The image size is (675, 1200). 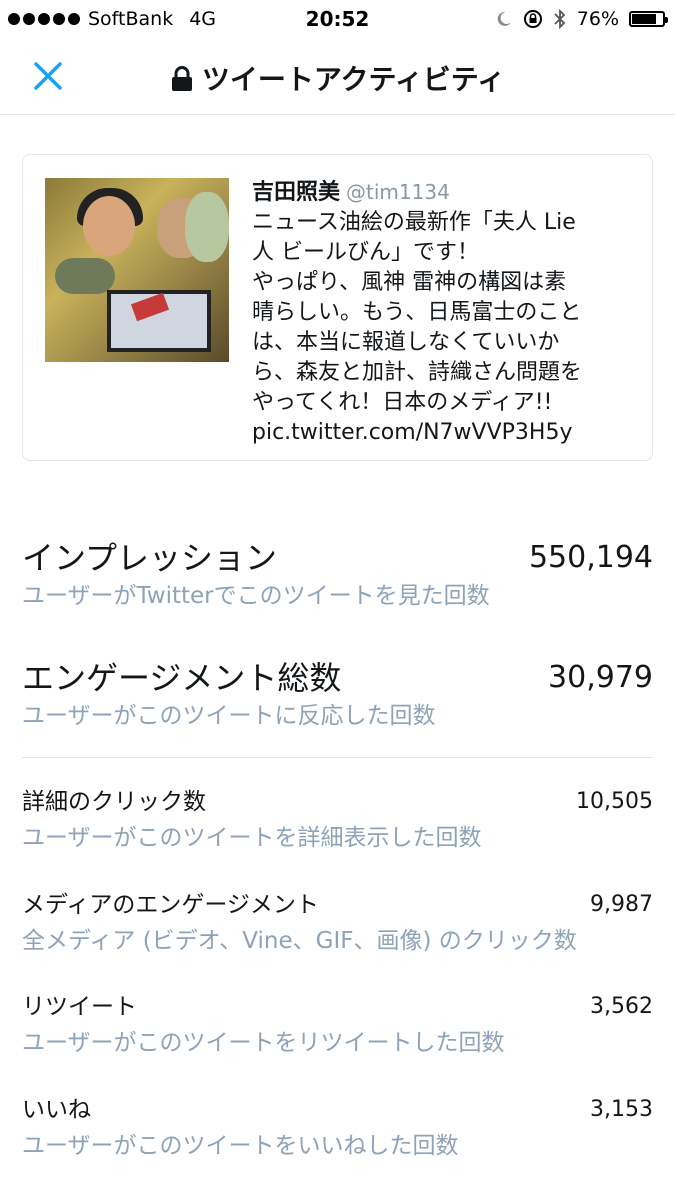 I want to click on metric-total-engagements: エンゲージメント総数 30,979 ユーザーがこのツイートに反応した回数, so click(x=337, y=695).